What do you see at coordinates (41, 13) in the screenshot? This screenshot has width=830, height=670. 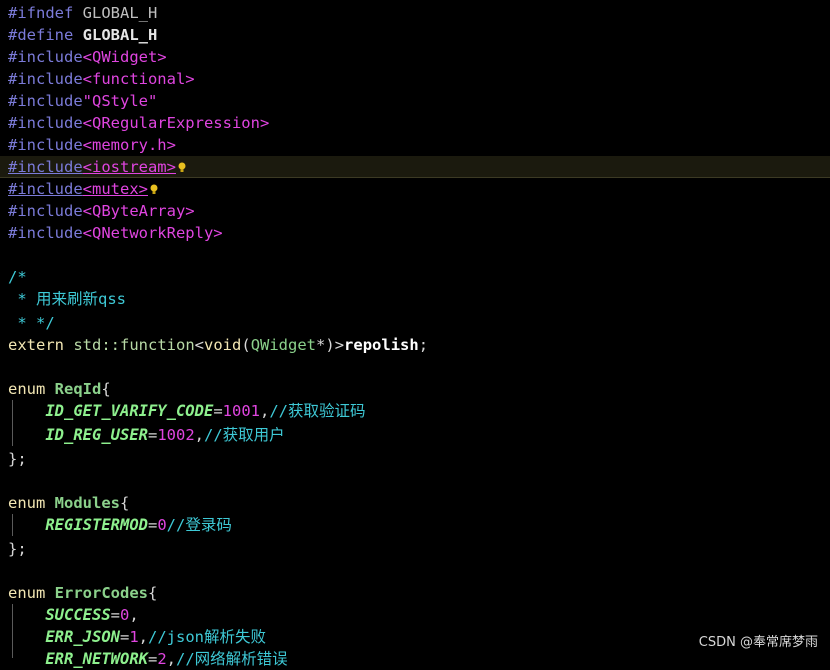 I see `preprocessor-keyword: #ifndef` at bounding box center [41, 13].